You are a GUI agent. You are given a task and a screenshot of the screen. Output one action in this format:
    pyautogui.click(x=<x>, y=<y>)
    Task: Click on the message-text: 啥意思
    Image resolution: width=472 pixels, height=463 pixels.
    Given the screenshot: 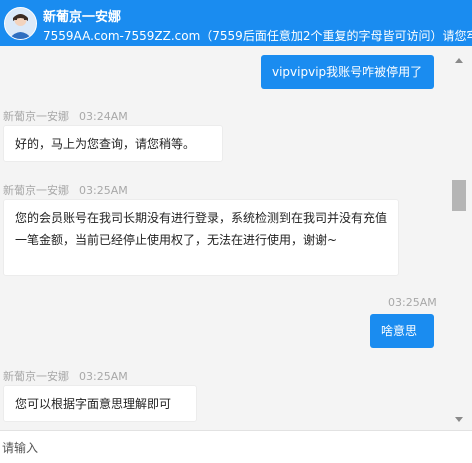 What is the action you would take?
    pyautogui.click(x=399, y=331)
    